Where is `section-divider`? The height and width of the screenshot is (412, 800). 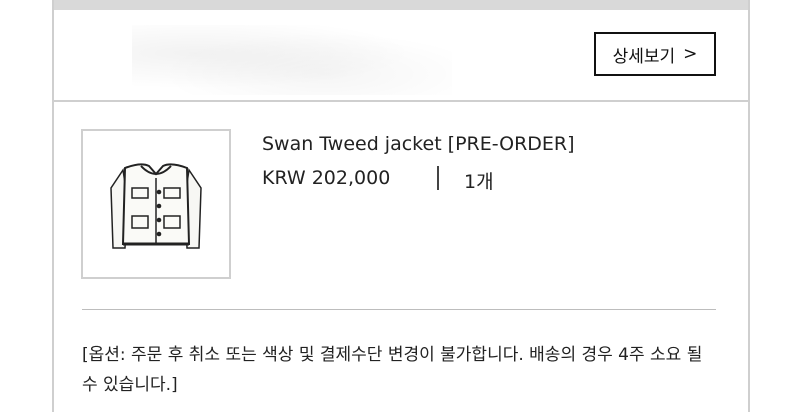 section-divider is located at coordinates (399, 309).